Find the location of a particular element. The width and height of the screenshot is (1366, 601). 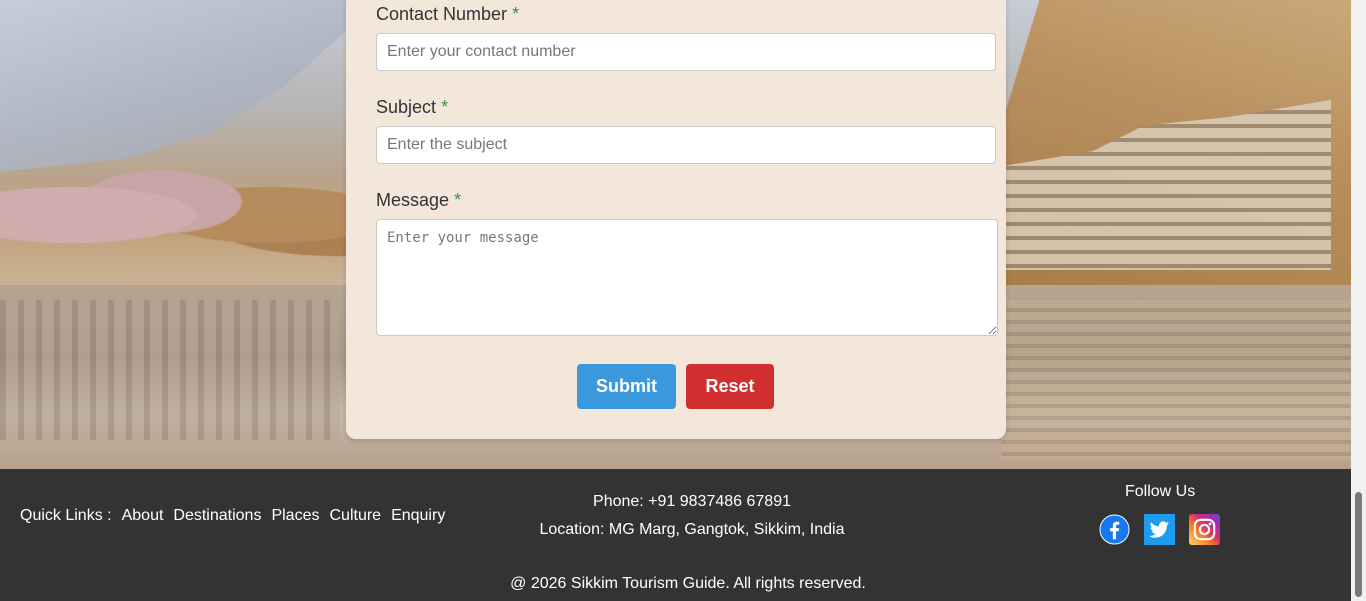

subject-label-text: Subject is located at coordinates (406, 107).